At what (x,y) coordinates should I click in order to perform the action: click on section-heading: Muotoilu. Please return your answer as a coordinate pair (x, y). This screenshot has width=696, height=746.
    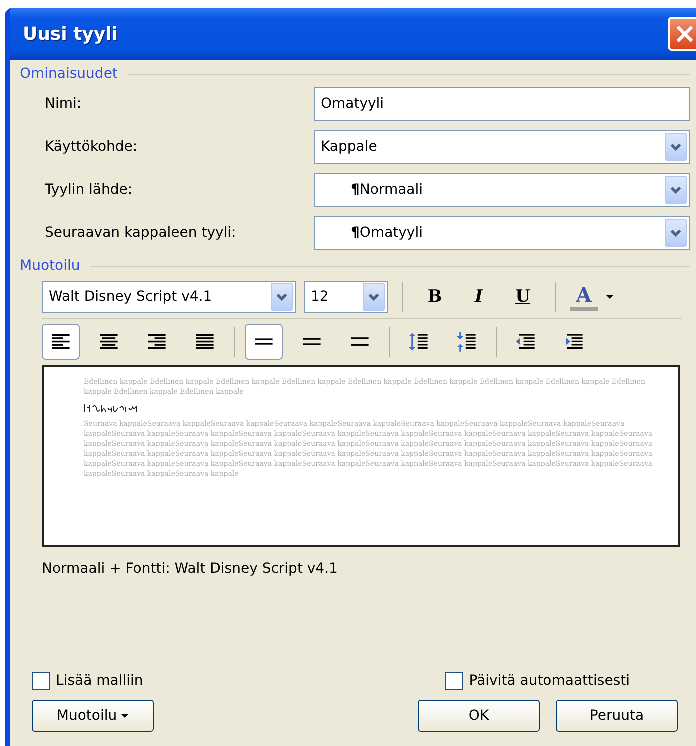
    Looking at the image, I should click on (50, 266).